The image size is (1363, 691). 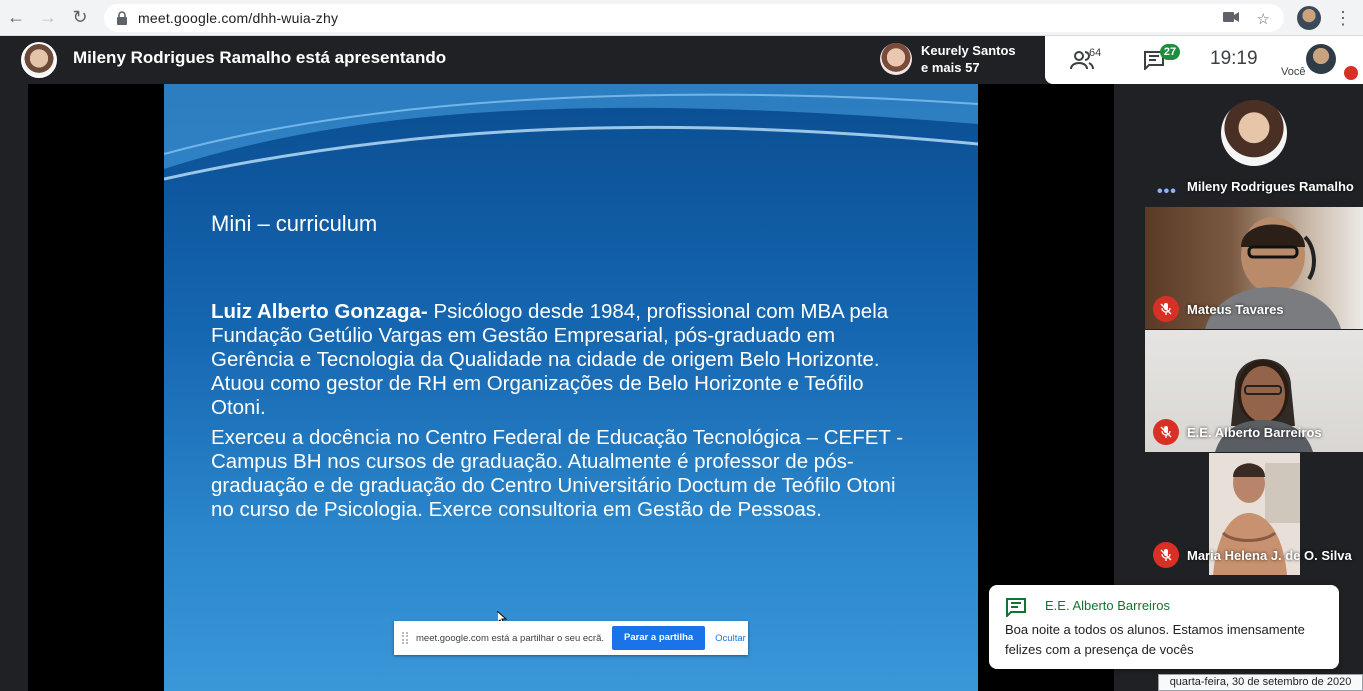 I want to click on back-arrow-icon: ←, so click(x=16, y=18).